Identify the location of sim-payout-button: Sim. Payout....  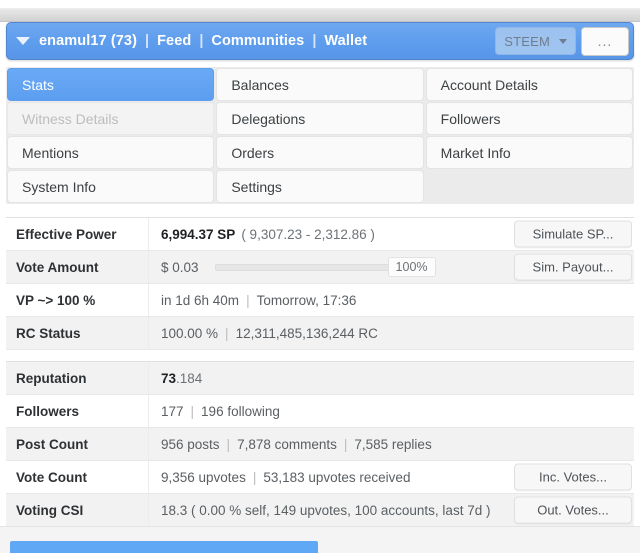
(573, 267).